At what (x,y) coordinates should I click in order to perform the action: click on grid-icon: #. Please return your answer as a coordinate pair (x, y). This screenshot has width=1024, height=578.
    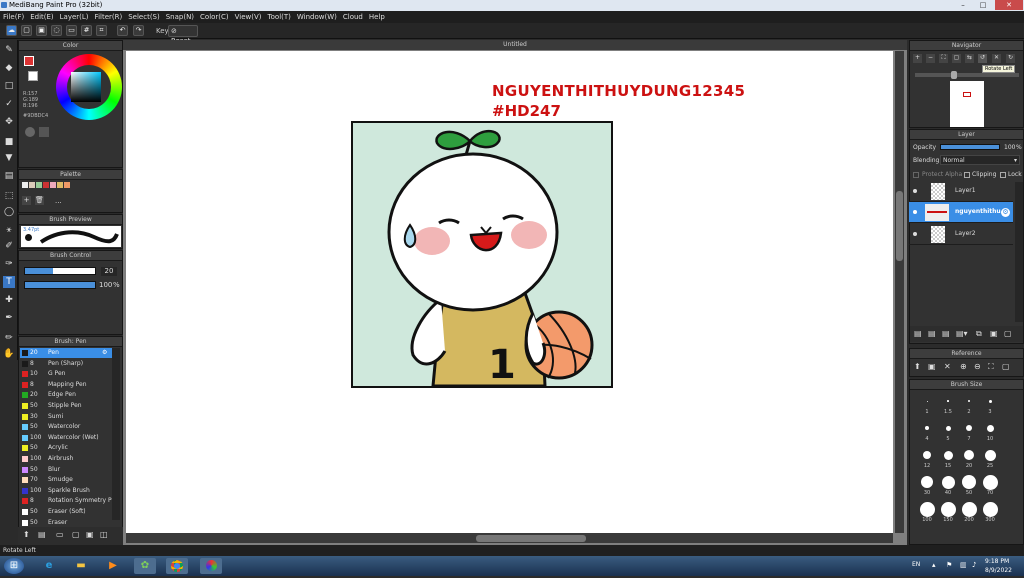
    Looking at the image, I should click on (86, 30).